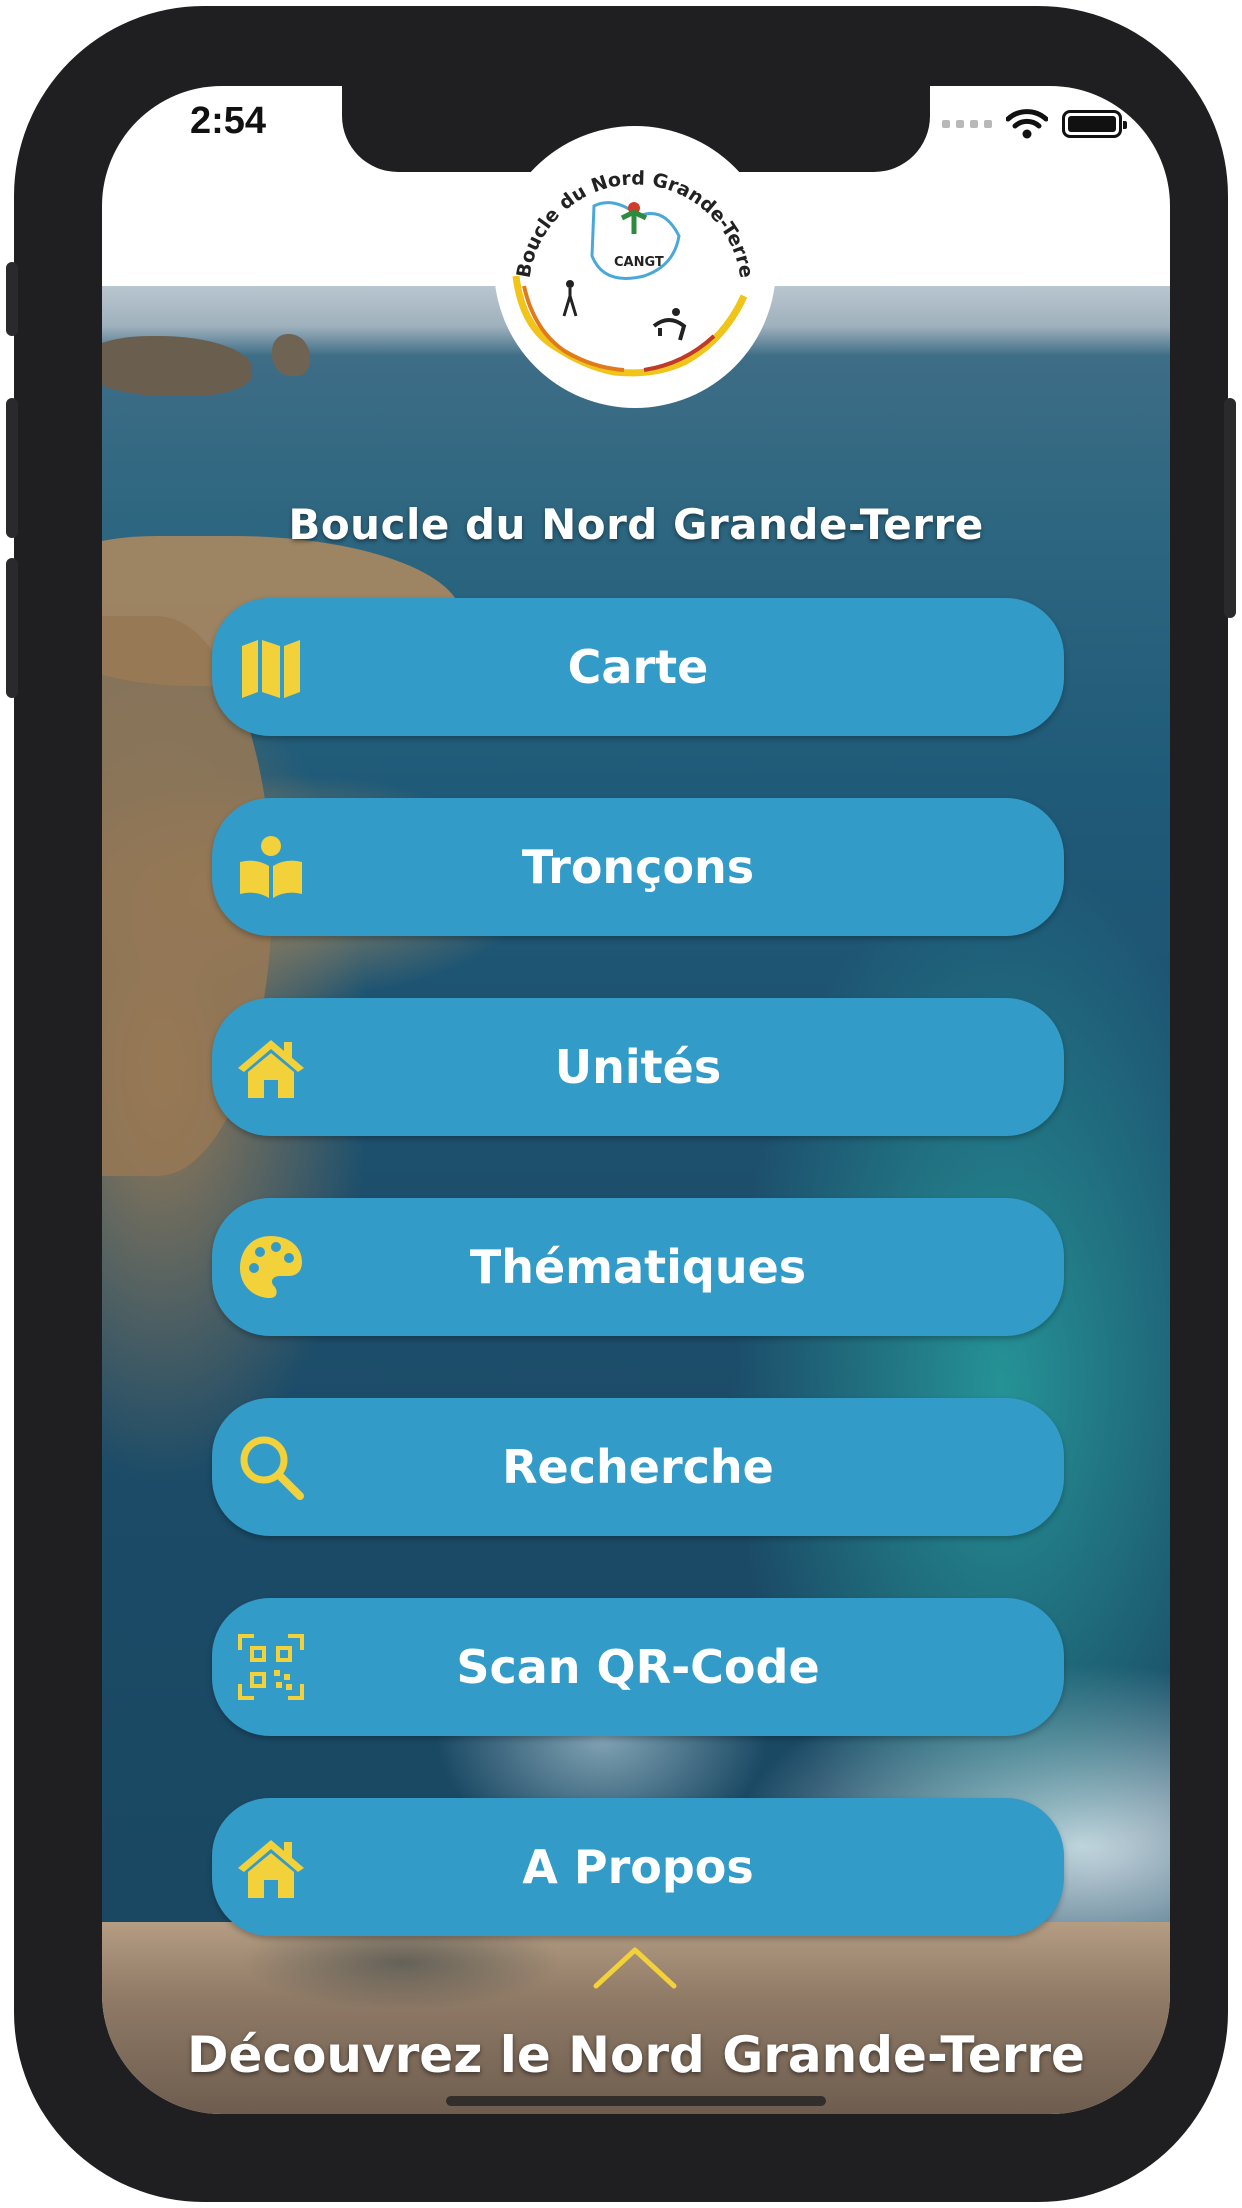 This screenshot has height=2208, width=1242. I want to click on power-button, so click(1230, 508).